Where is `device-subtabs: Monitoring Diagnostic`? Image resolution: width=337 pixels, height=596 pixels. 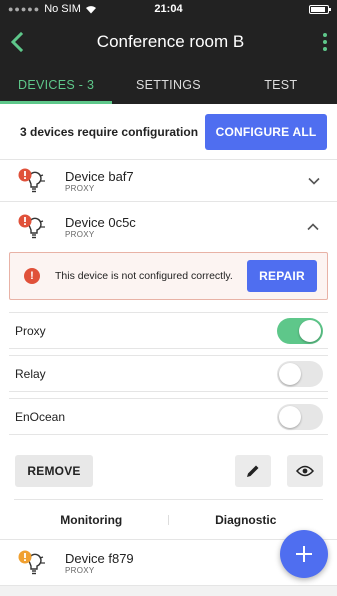 device-subtabs: Monitoring Diagnostic is located at coordinates (168, 519).